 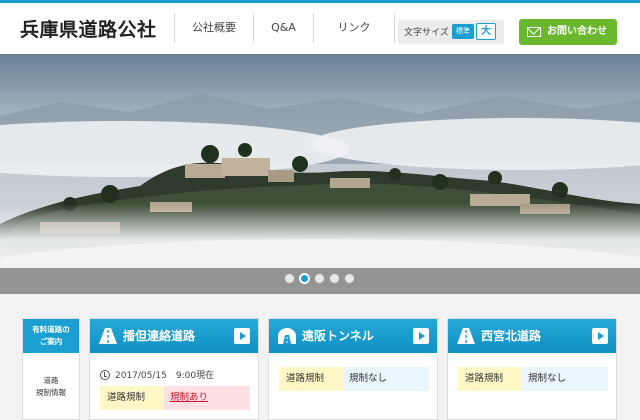 I want to click on clock-icon, so click(x=105, y=374).